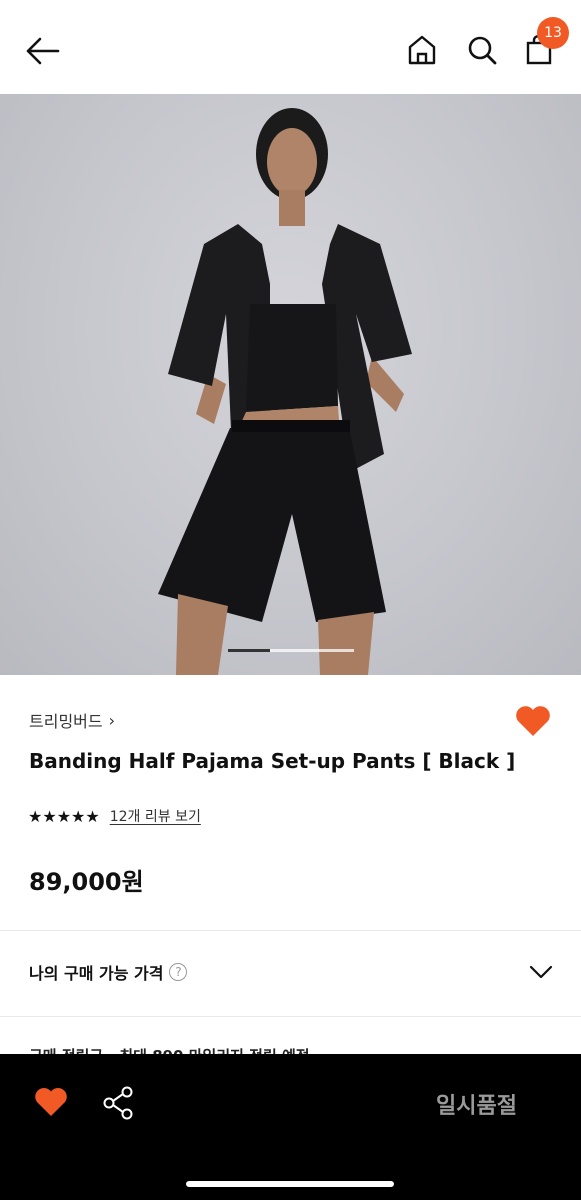 The height and width of the screenshot is (1200, 581). What do you see at coordinates (86, 882) in the screenshot?
I see `product-price: 89,000원` at bounding box center [86, 882].